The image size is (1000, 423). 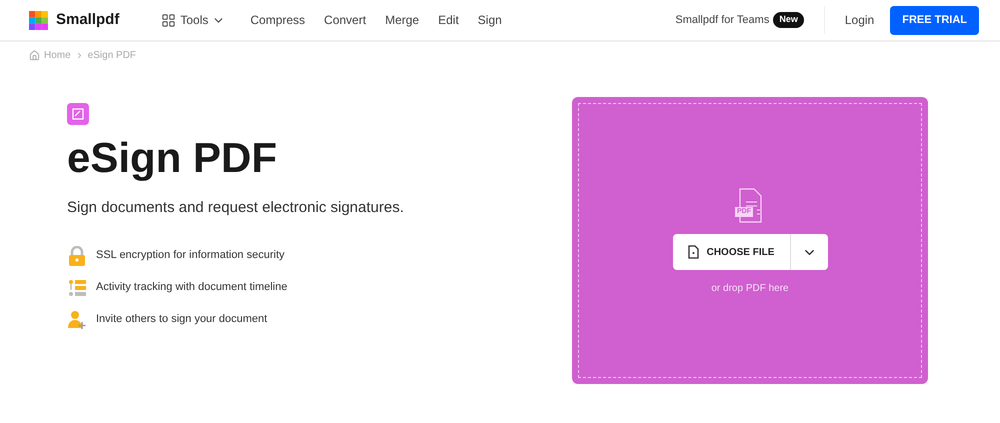 What do you see at coordinates (112, 56) in the screenshot?
I see `breadcrumb-current: eSign PDF` at bounding box center [112, 56].